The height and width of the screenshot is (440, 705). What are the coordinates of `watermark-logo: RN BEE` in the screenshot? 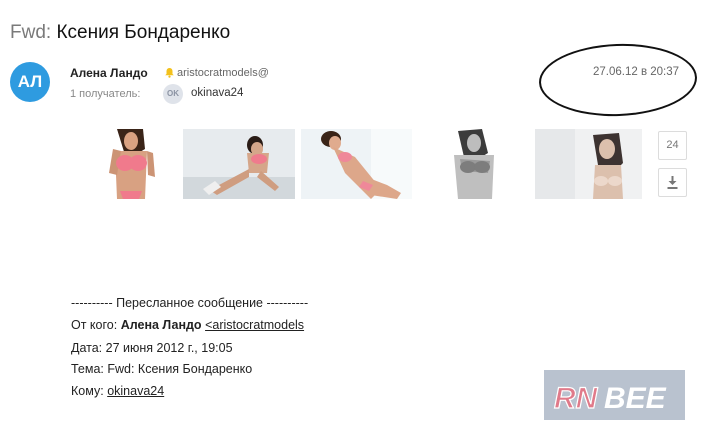 It's located at (614, 395).